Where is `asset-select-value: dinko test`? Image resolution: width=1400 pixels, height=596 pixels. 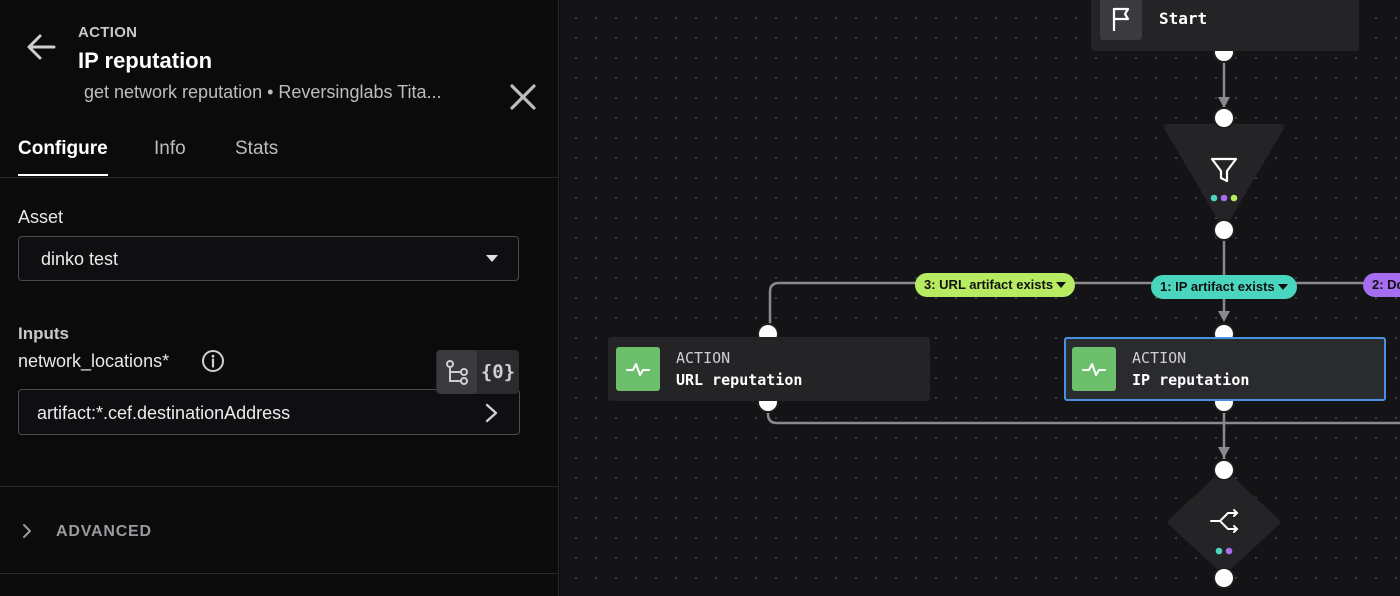 asset-select-value: dinko test is located at coordinates (80, 259).